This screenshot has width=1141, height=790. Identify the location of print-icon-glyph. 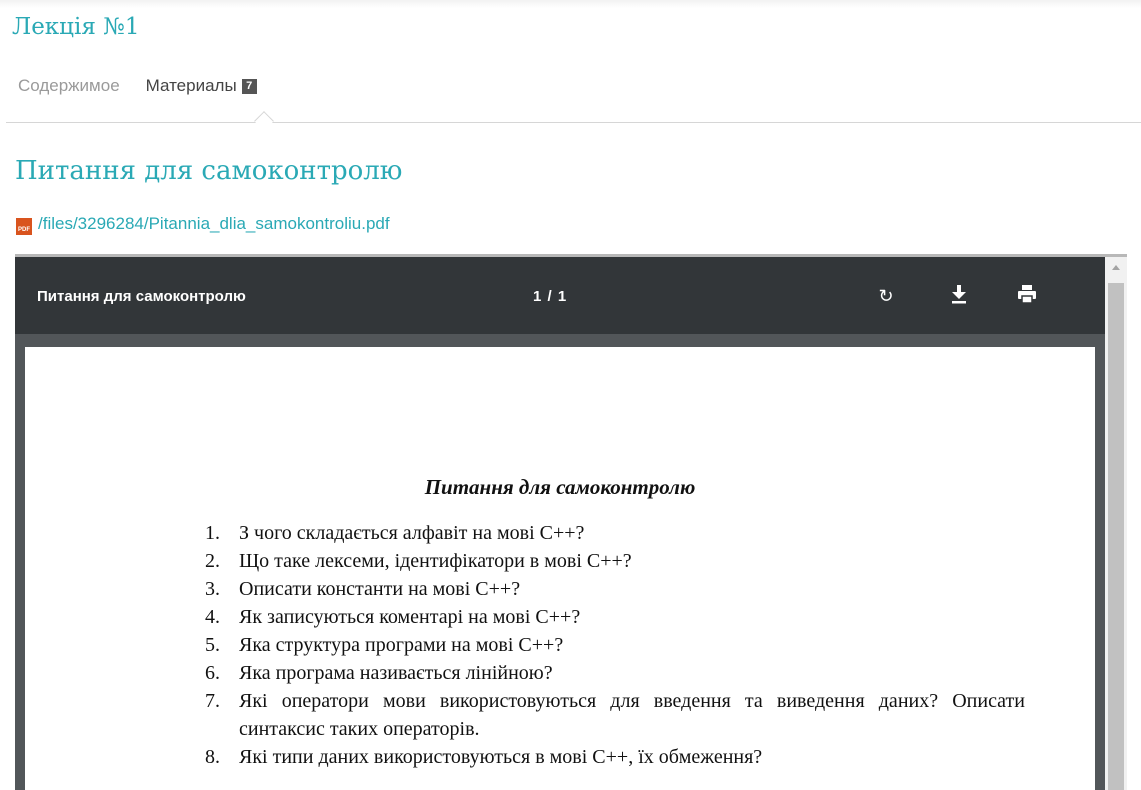
(1027, 294).